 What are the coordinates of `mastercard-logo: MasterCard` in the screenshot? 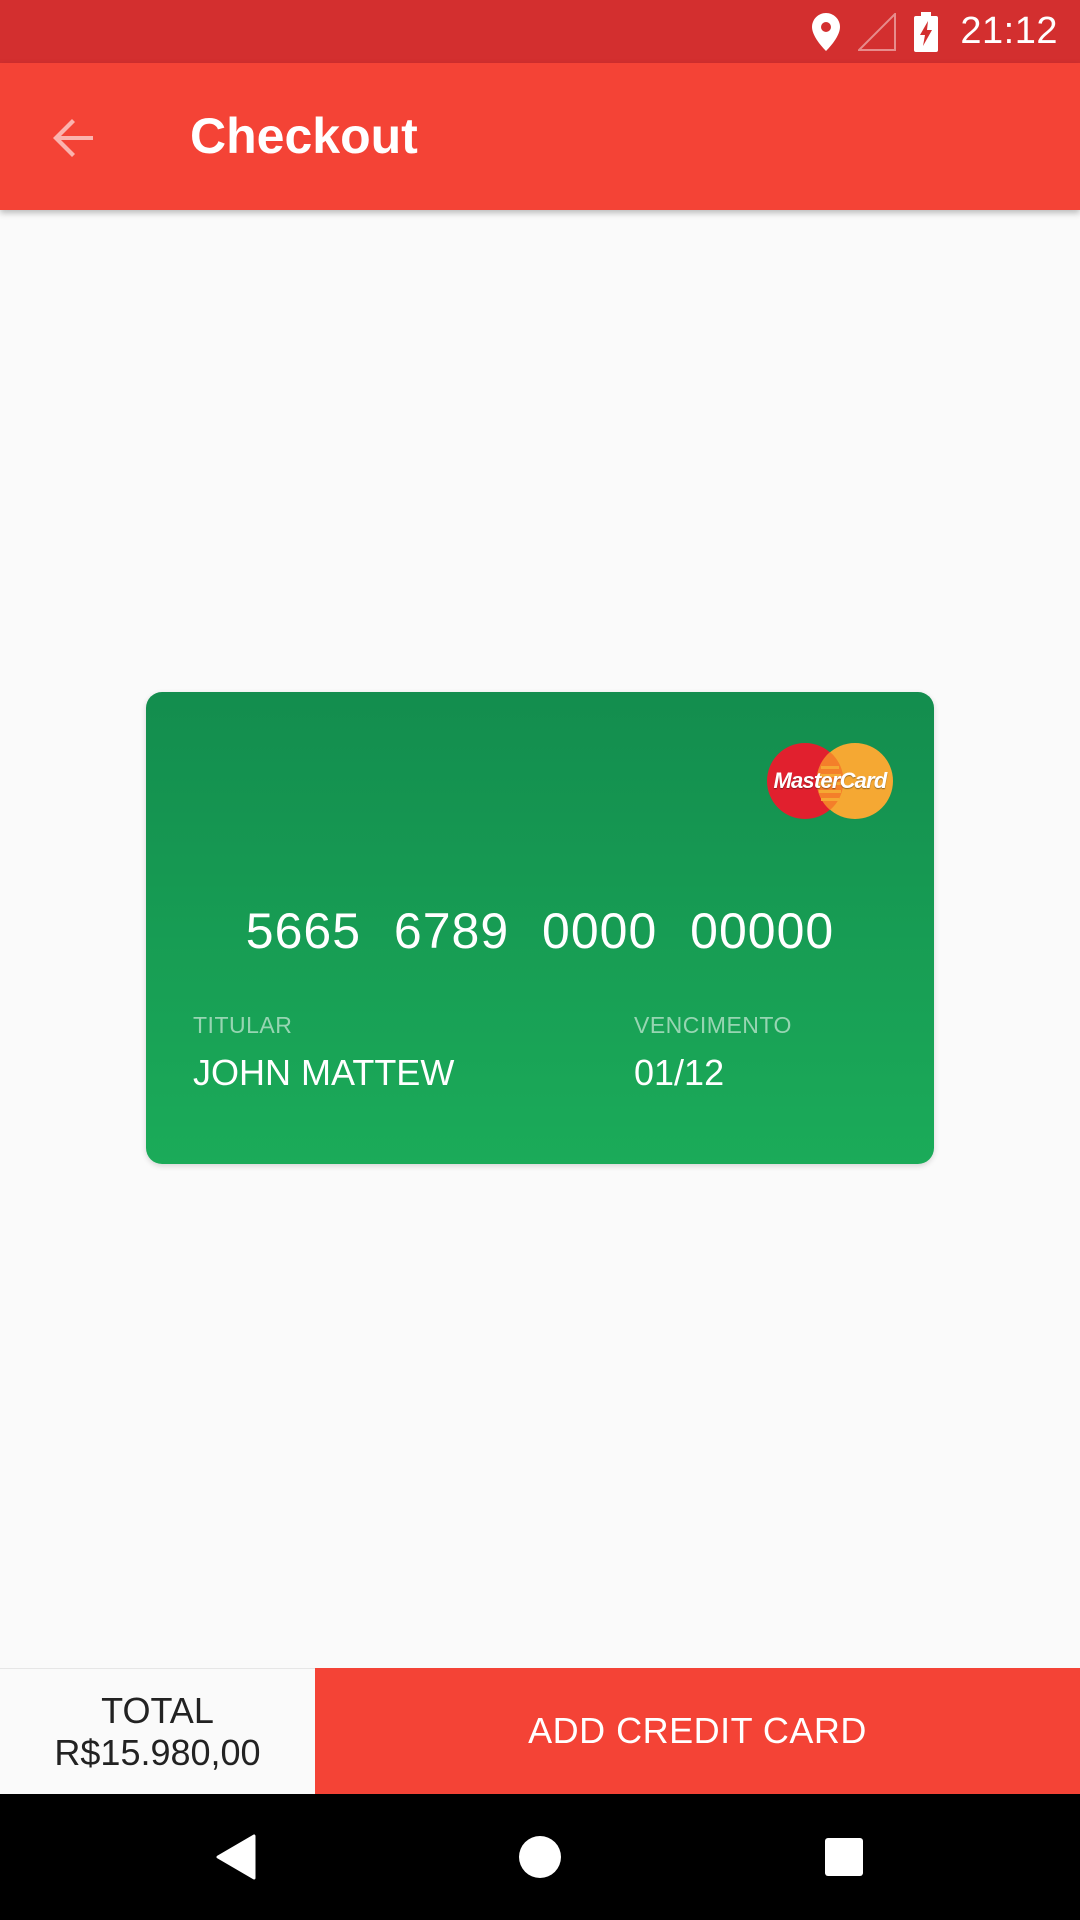 It's located at (830, 781).